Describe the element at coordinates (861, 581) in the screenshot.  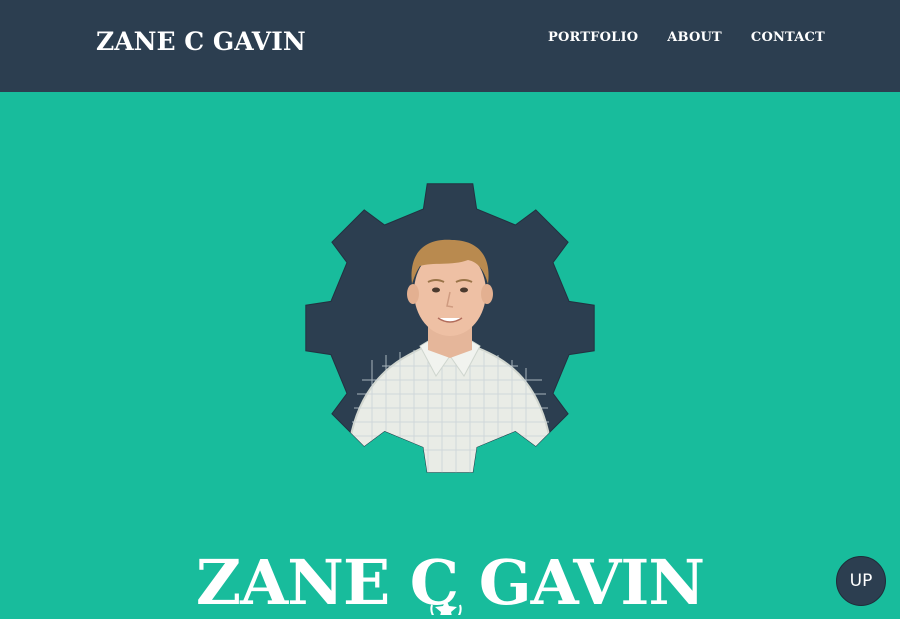
I see `scroll-up-button: UP` at that location.